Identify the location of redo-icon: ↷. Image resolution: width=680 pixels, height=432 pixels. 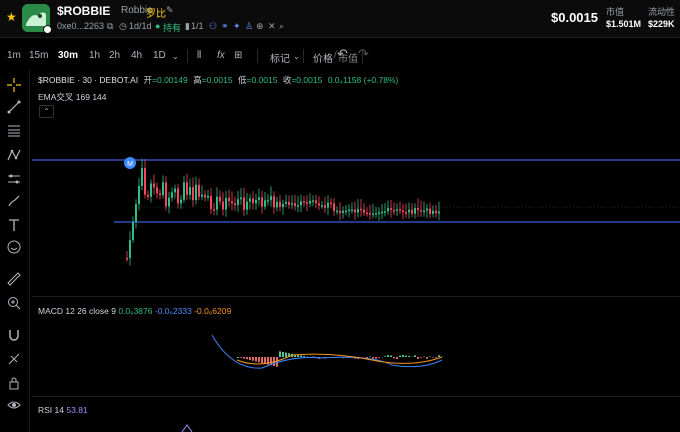
(363, 54).